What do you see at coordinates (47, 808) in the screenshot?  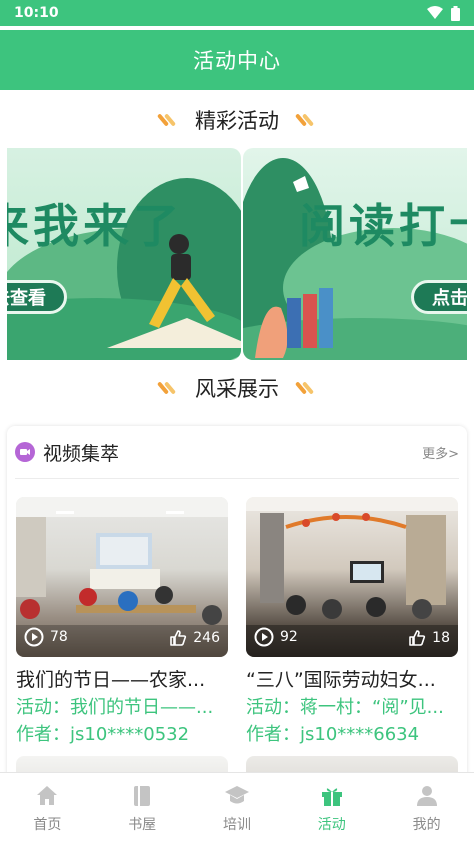 I see `tab-home: 首页` at bounding box center [47, 808].